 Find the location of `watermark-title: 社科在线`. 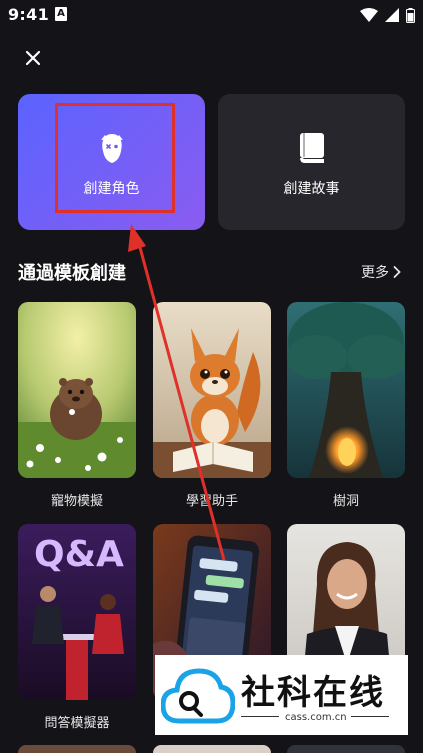

watermark-title: 社科在线 is located at coordinates (313, 693).